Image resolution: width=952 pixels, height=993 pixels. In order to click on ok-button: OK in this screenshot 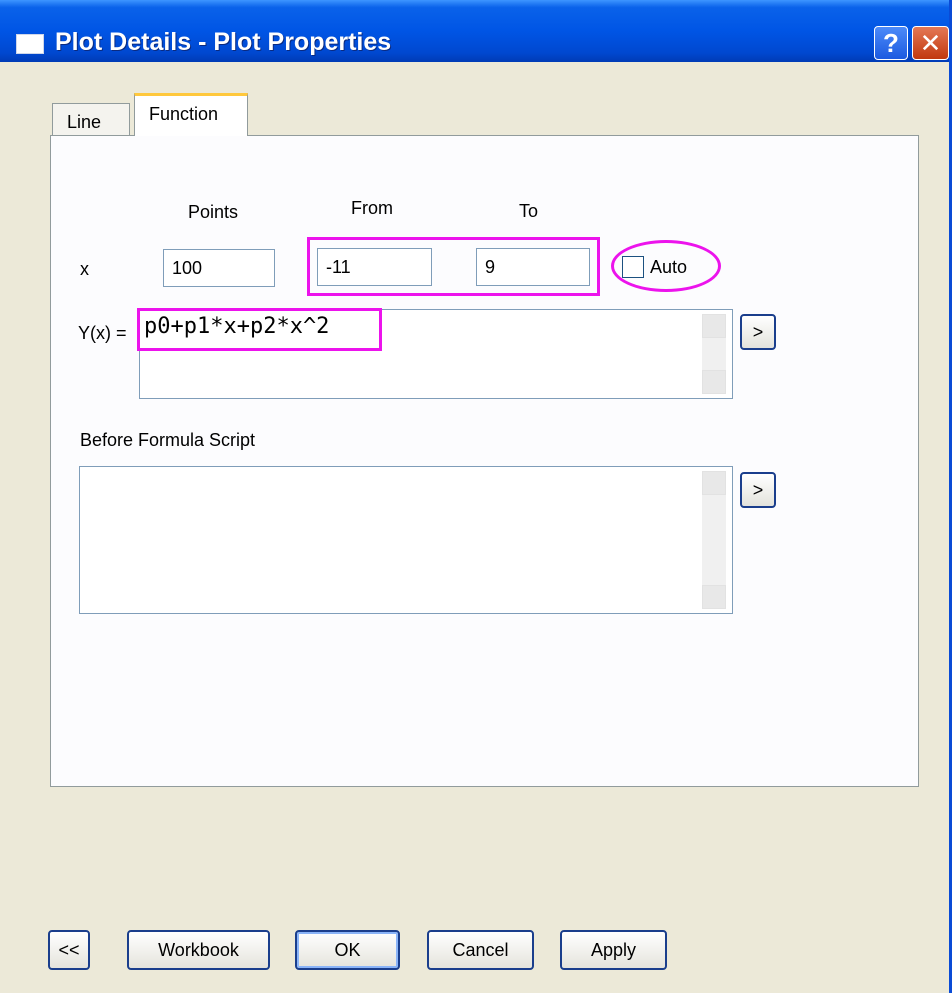, I will do `click(347, 950)`.